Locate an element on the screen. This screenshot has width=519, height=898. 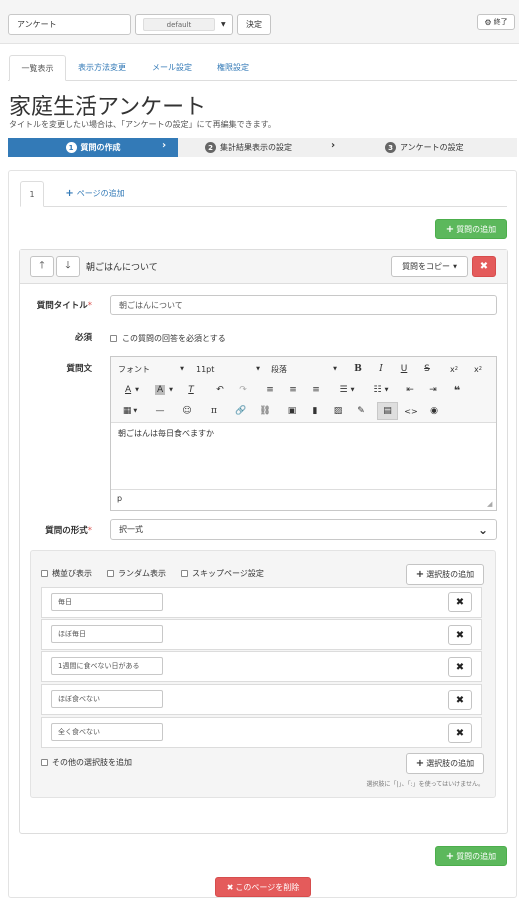
tab-list: 一覧表示 is located at coordinates (37, 68).